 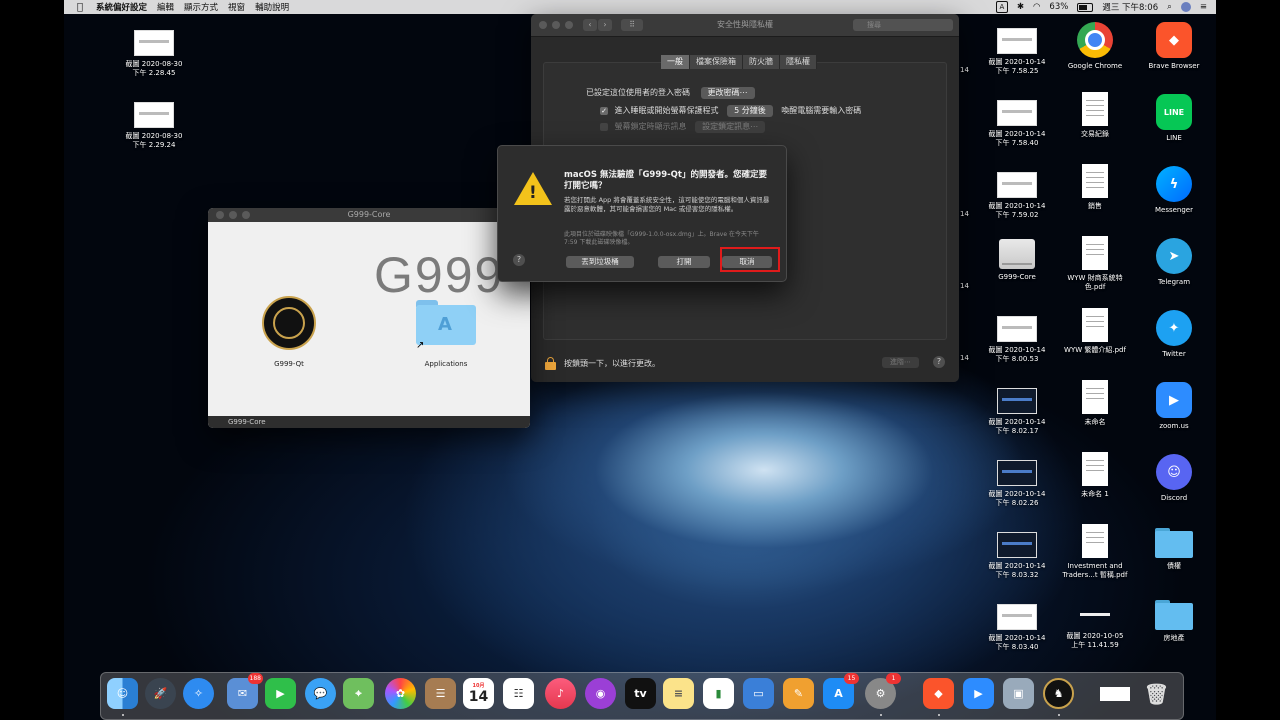 What do you see at coordinates (684, 262) in the screenshot?
I see `open-button: 打開` at bounding box center [684, 262].